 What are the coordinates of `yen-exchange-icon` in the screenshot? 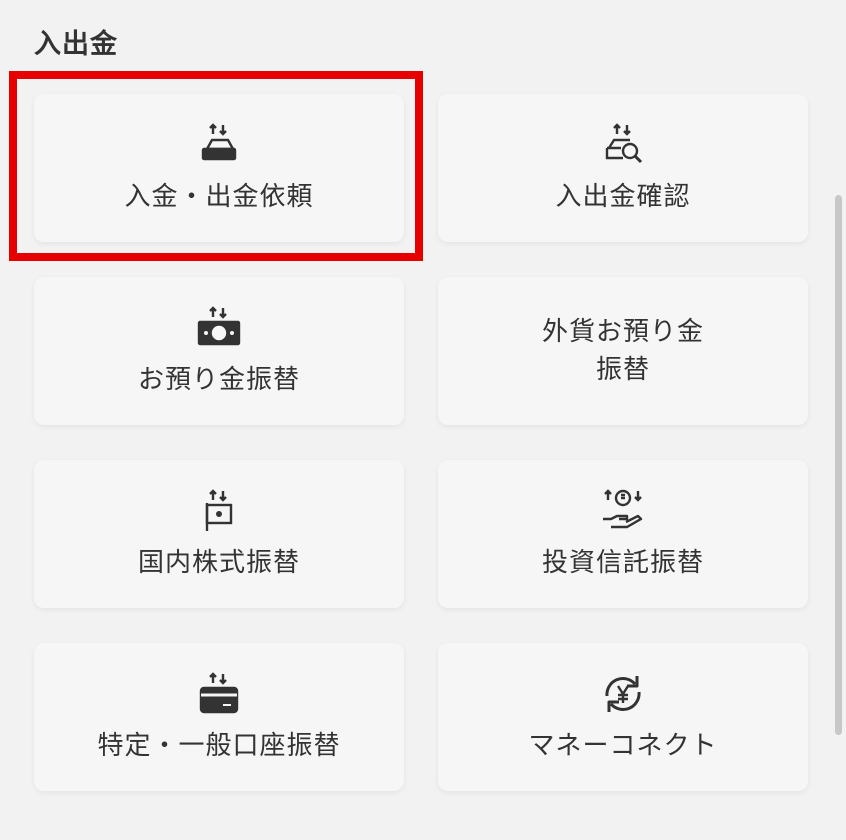 It's located at (623, 694).